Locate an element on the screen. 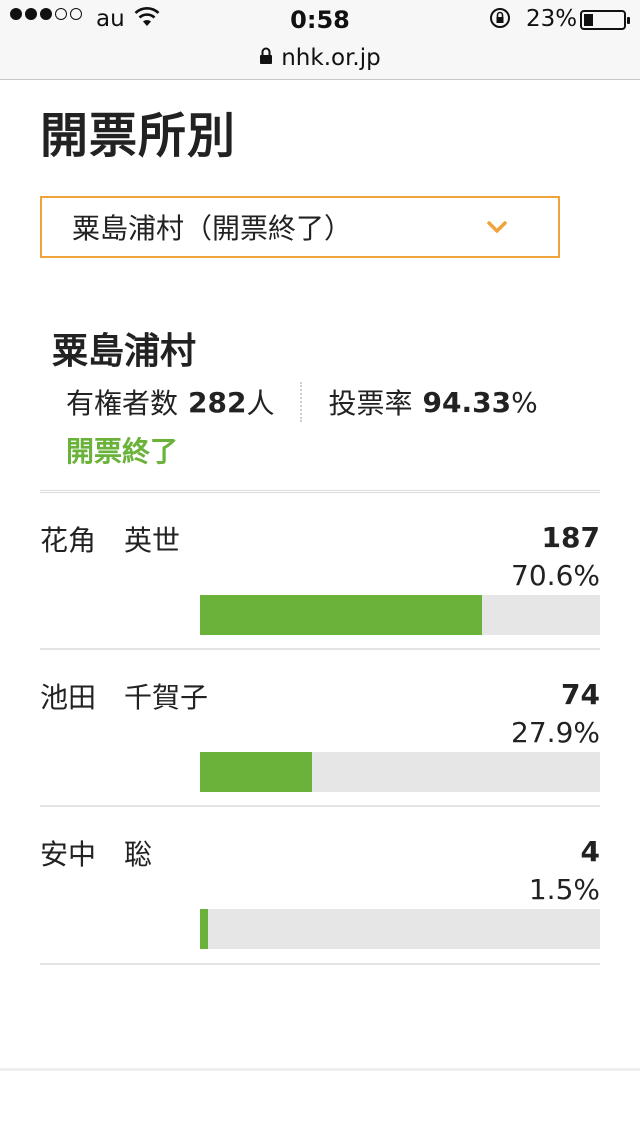  chevron-down-icon is located at coordinates (497, 227).